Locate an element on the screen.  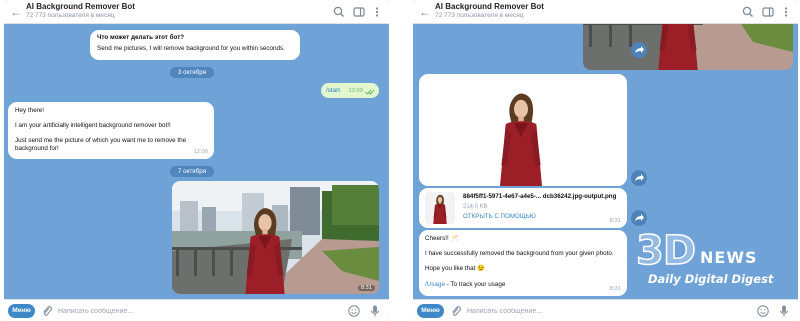
usage-command: /Usage is located at coordinates (435, 284).